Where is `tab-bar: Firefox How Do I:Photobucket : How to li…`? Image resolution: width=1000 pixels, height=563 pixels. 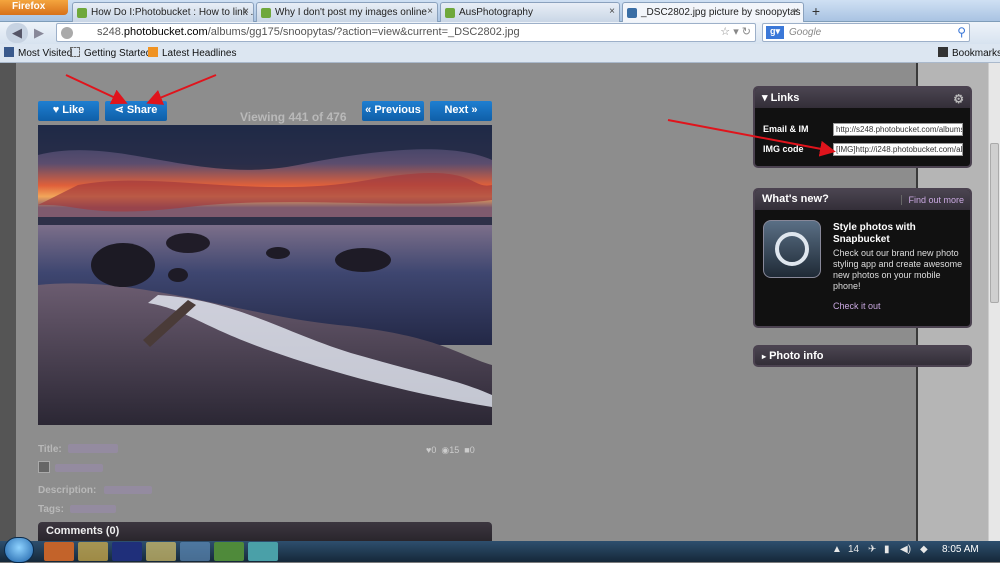 tab-bar: Firefox How Do I:Photobucket : How to li… is located at coordinates (500, 11).